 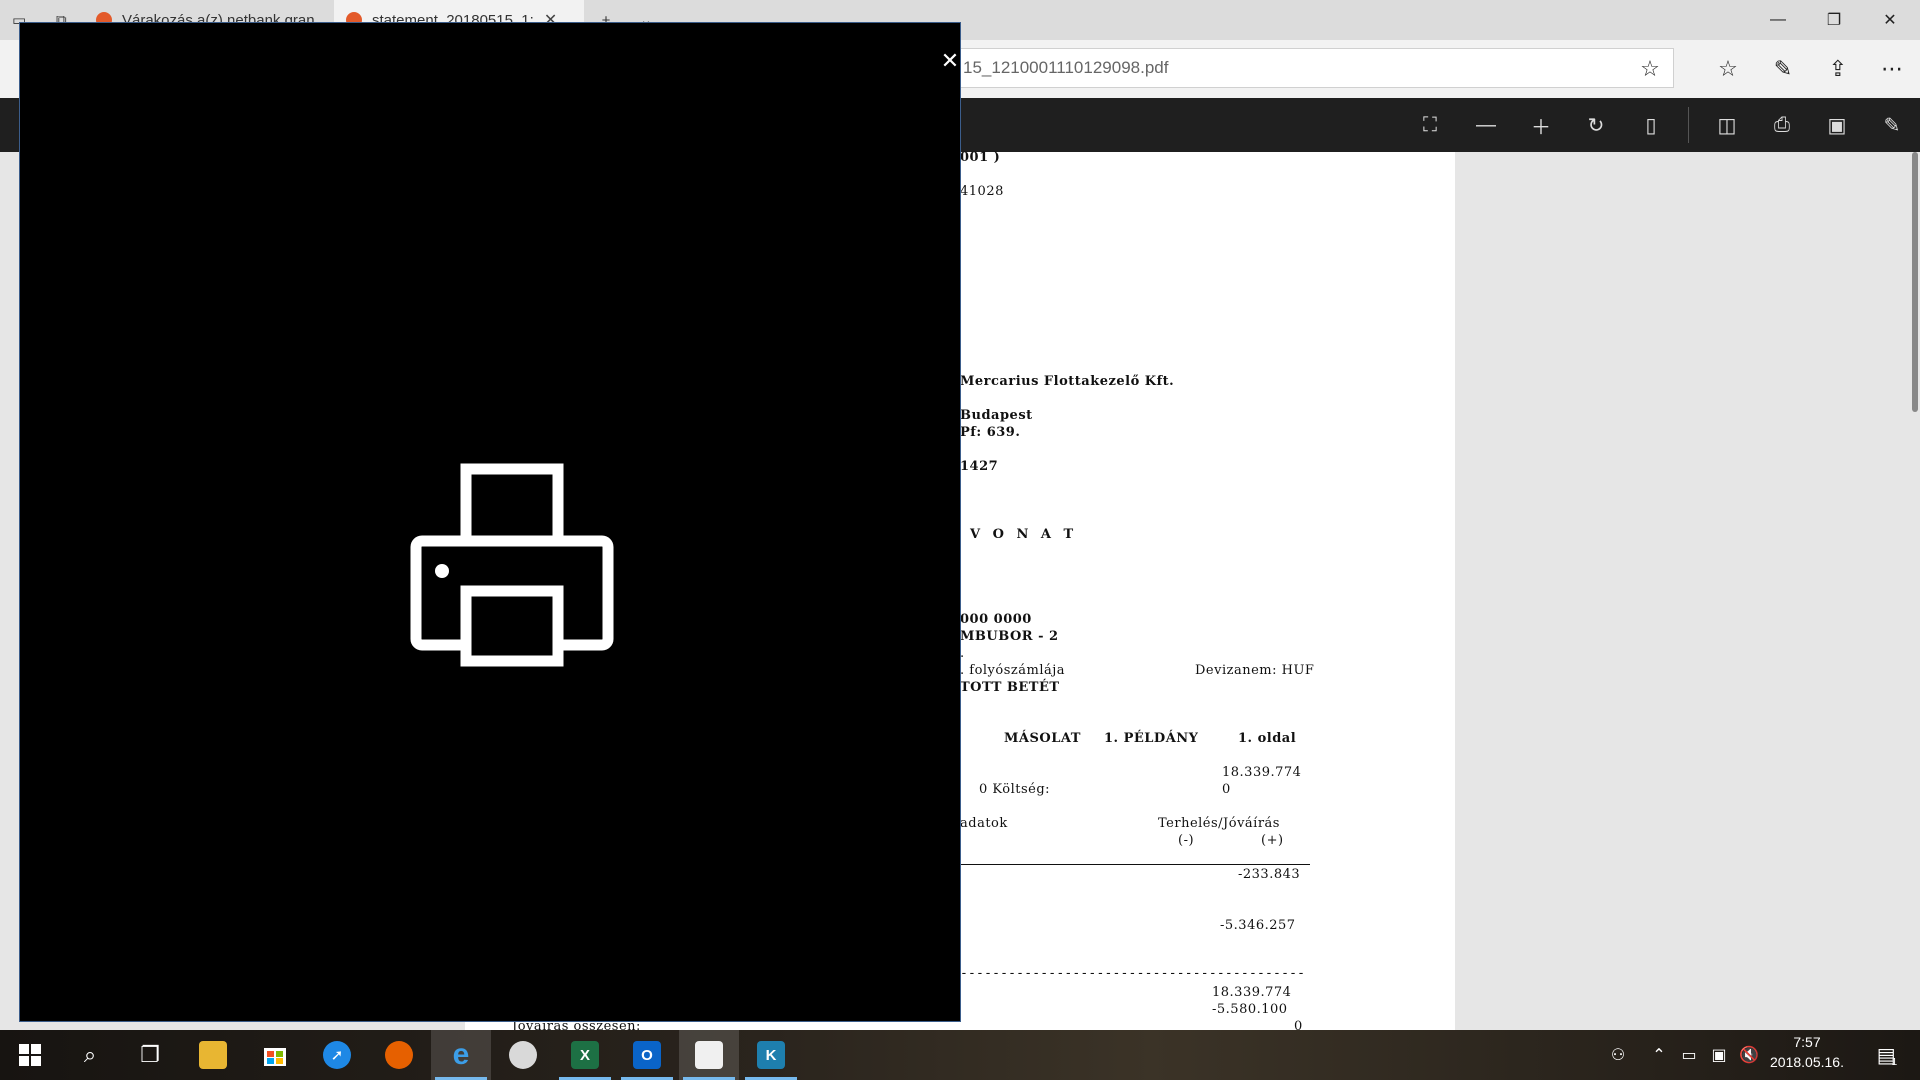 What do you see at coordinates (461, 1055) in the screenshot?
I see `edge-icon: e` at bounding box center [461, 1055].